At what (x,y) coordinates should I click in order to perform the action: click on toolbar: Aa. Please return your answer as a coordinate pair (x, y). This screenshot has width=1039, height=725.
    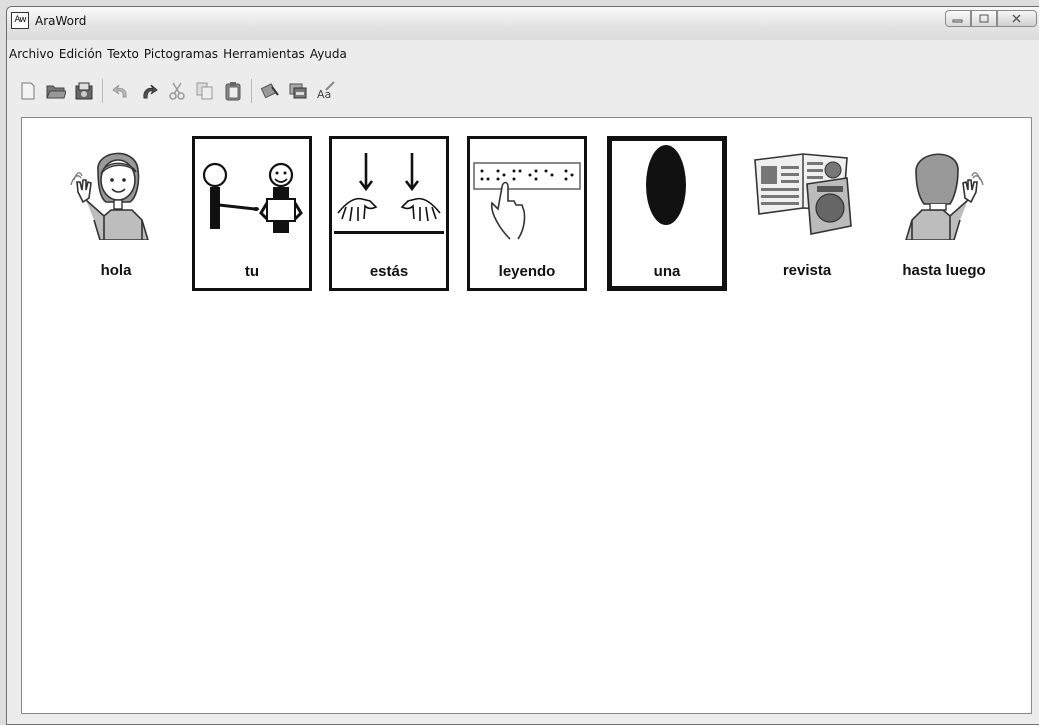
    Looking at the image, I should click on (180, 91).